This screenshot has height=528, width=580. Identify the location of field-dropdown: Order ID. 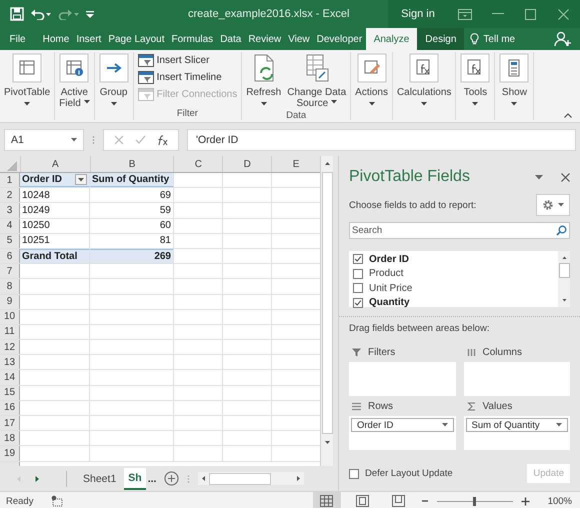
(402, 425).